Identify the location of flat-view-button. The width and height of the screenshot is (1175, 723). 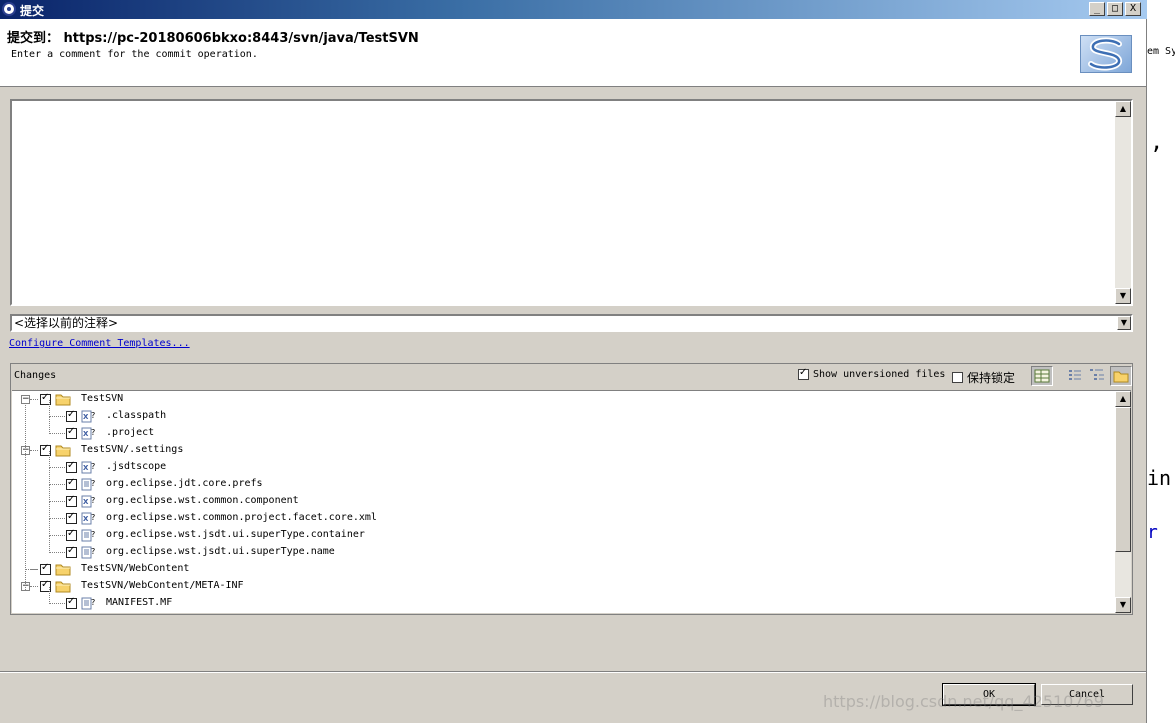
(1076, 376).